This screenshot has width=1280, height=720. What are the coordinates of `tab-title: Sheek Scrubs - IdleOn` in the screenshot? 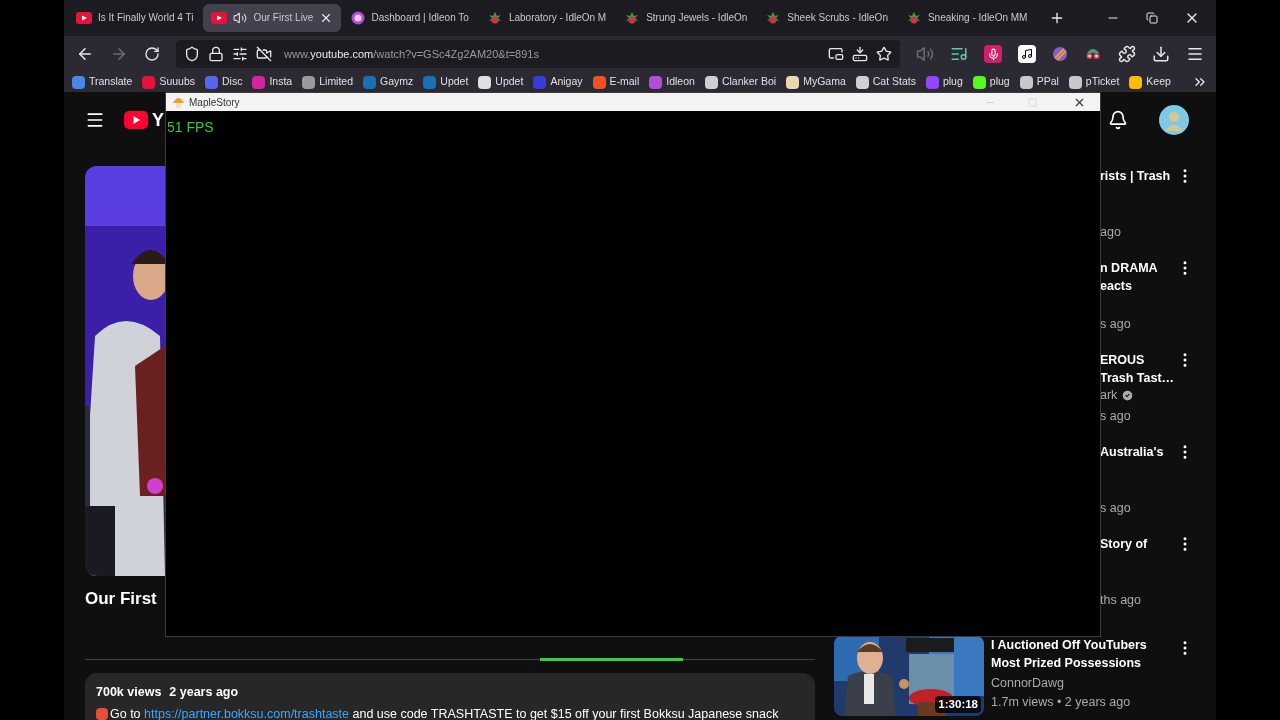 It's located at (837, 18).